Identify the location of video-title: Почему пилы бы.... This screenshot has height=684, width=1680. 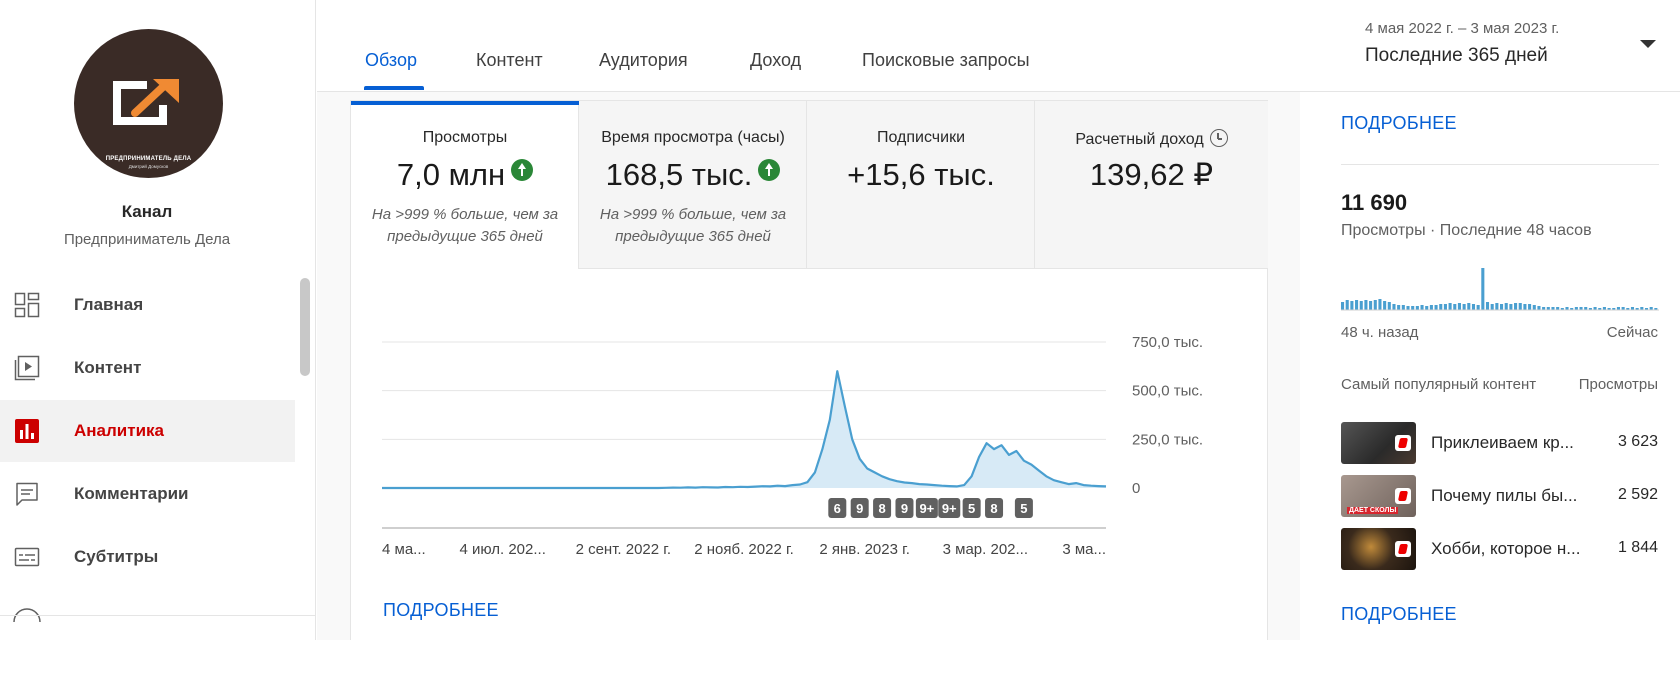
(1504, 495).